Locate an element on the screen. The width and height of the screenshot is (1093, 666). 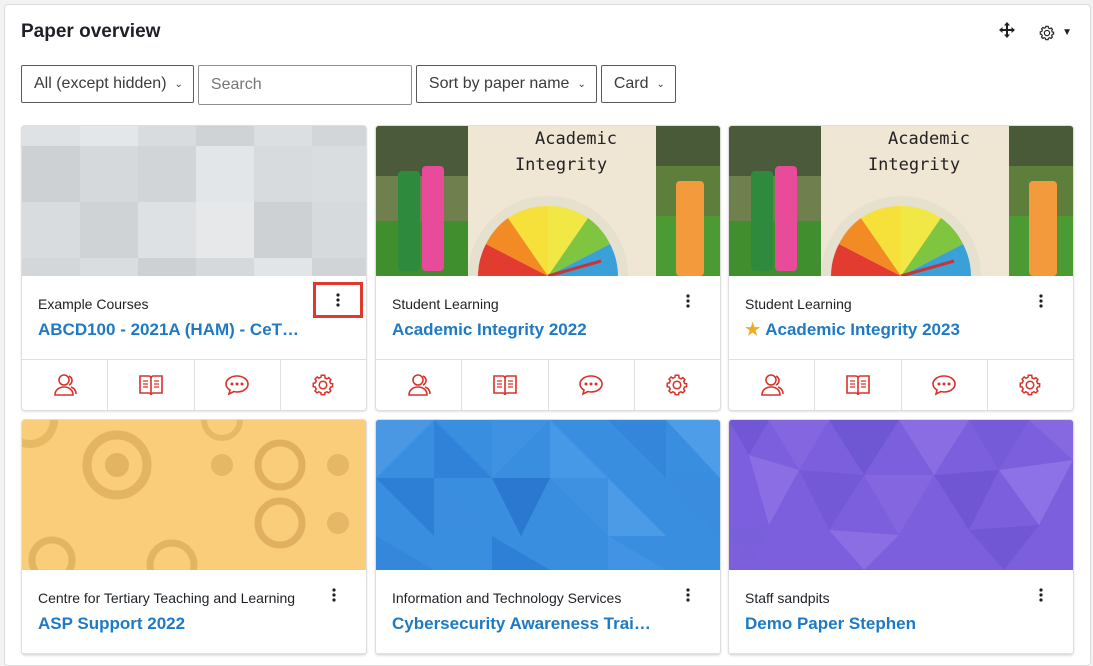
grouping-dropdown: All (except hidden) ⌄ is located at coordinates (107, 84).